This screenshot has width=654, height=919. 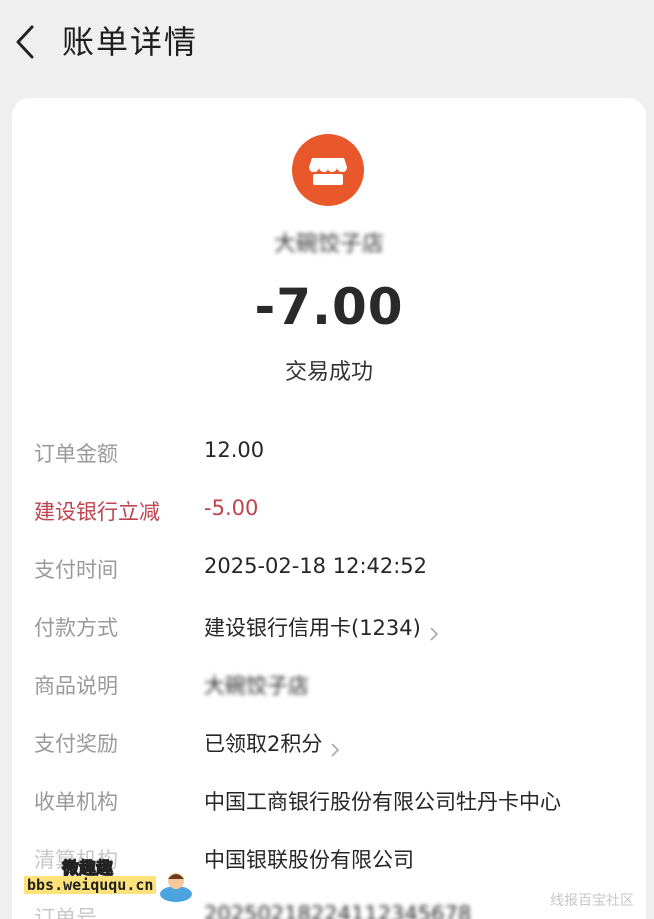 What do you see at coordinates (97, 512) in the screenshot?
I see `detail-label: 建设银行立减` at bounding box center [97, 512].